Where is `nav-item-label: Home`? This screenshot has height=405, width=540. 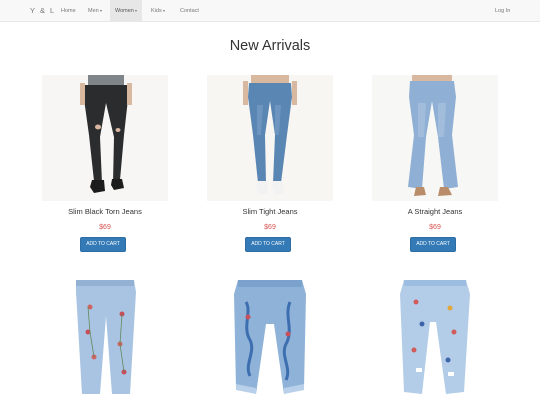
nav-item-label: Home is located at coordinates (68, 11).